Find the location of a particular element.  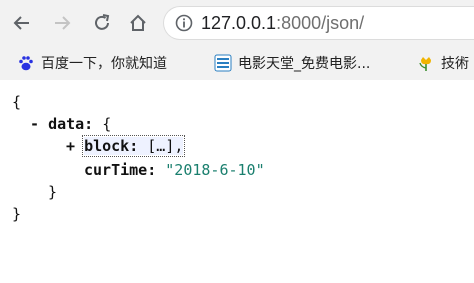

data-close-brace: } is located at coordinates (53, 192).